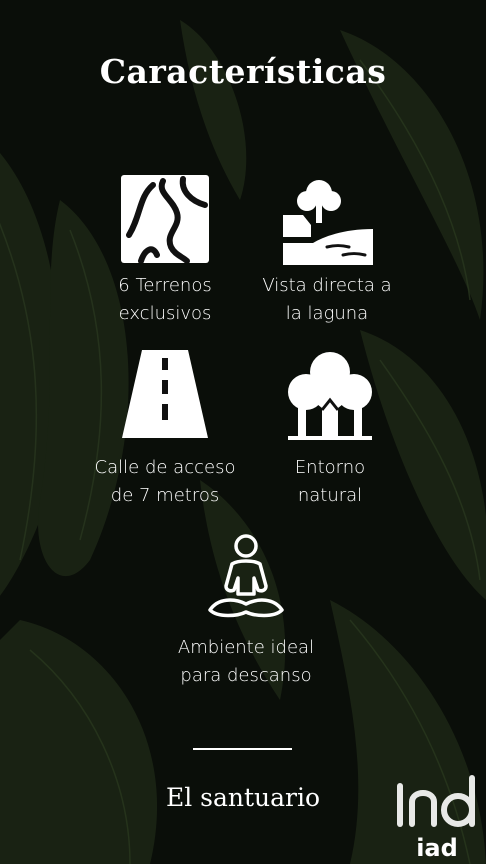 The width and height of the screenshot is (486, 864). What do you see at coordinates (246, 661) in the screenshot?
I see `feature-label-ambiente: Ambiente ideal para descanso` at bounding box center [246, 661].